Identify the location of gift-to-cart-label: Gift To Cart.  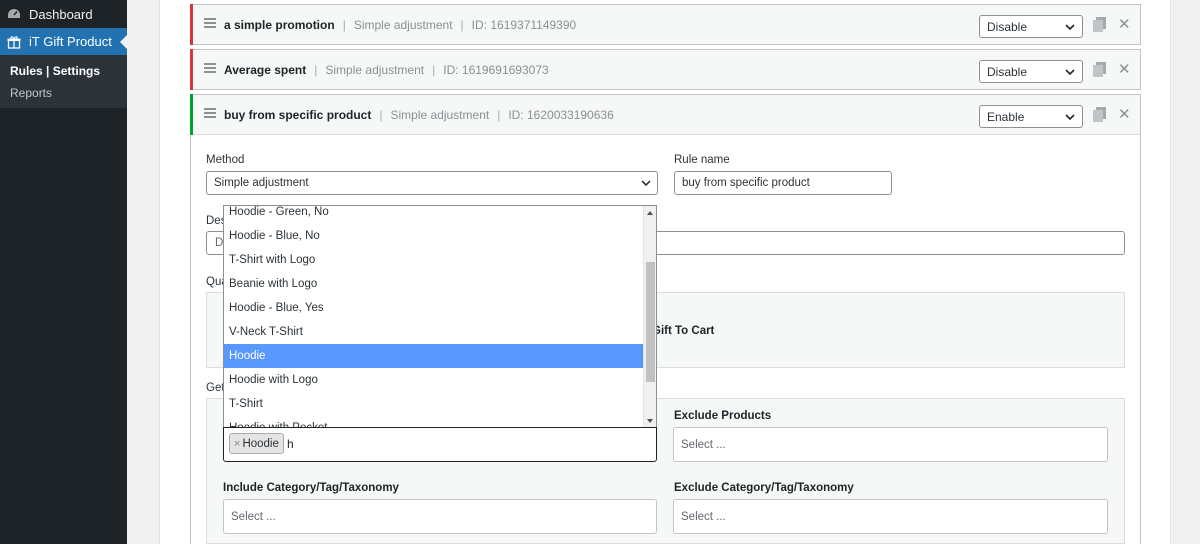
(683, 331).